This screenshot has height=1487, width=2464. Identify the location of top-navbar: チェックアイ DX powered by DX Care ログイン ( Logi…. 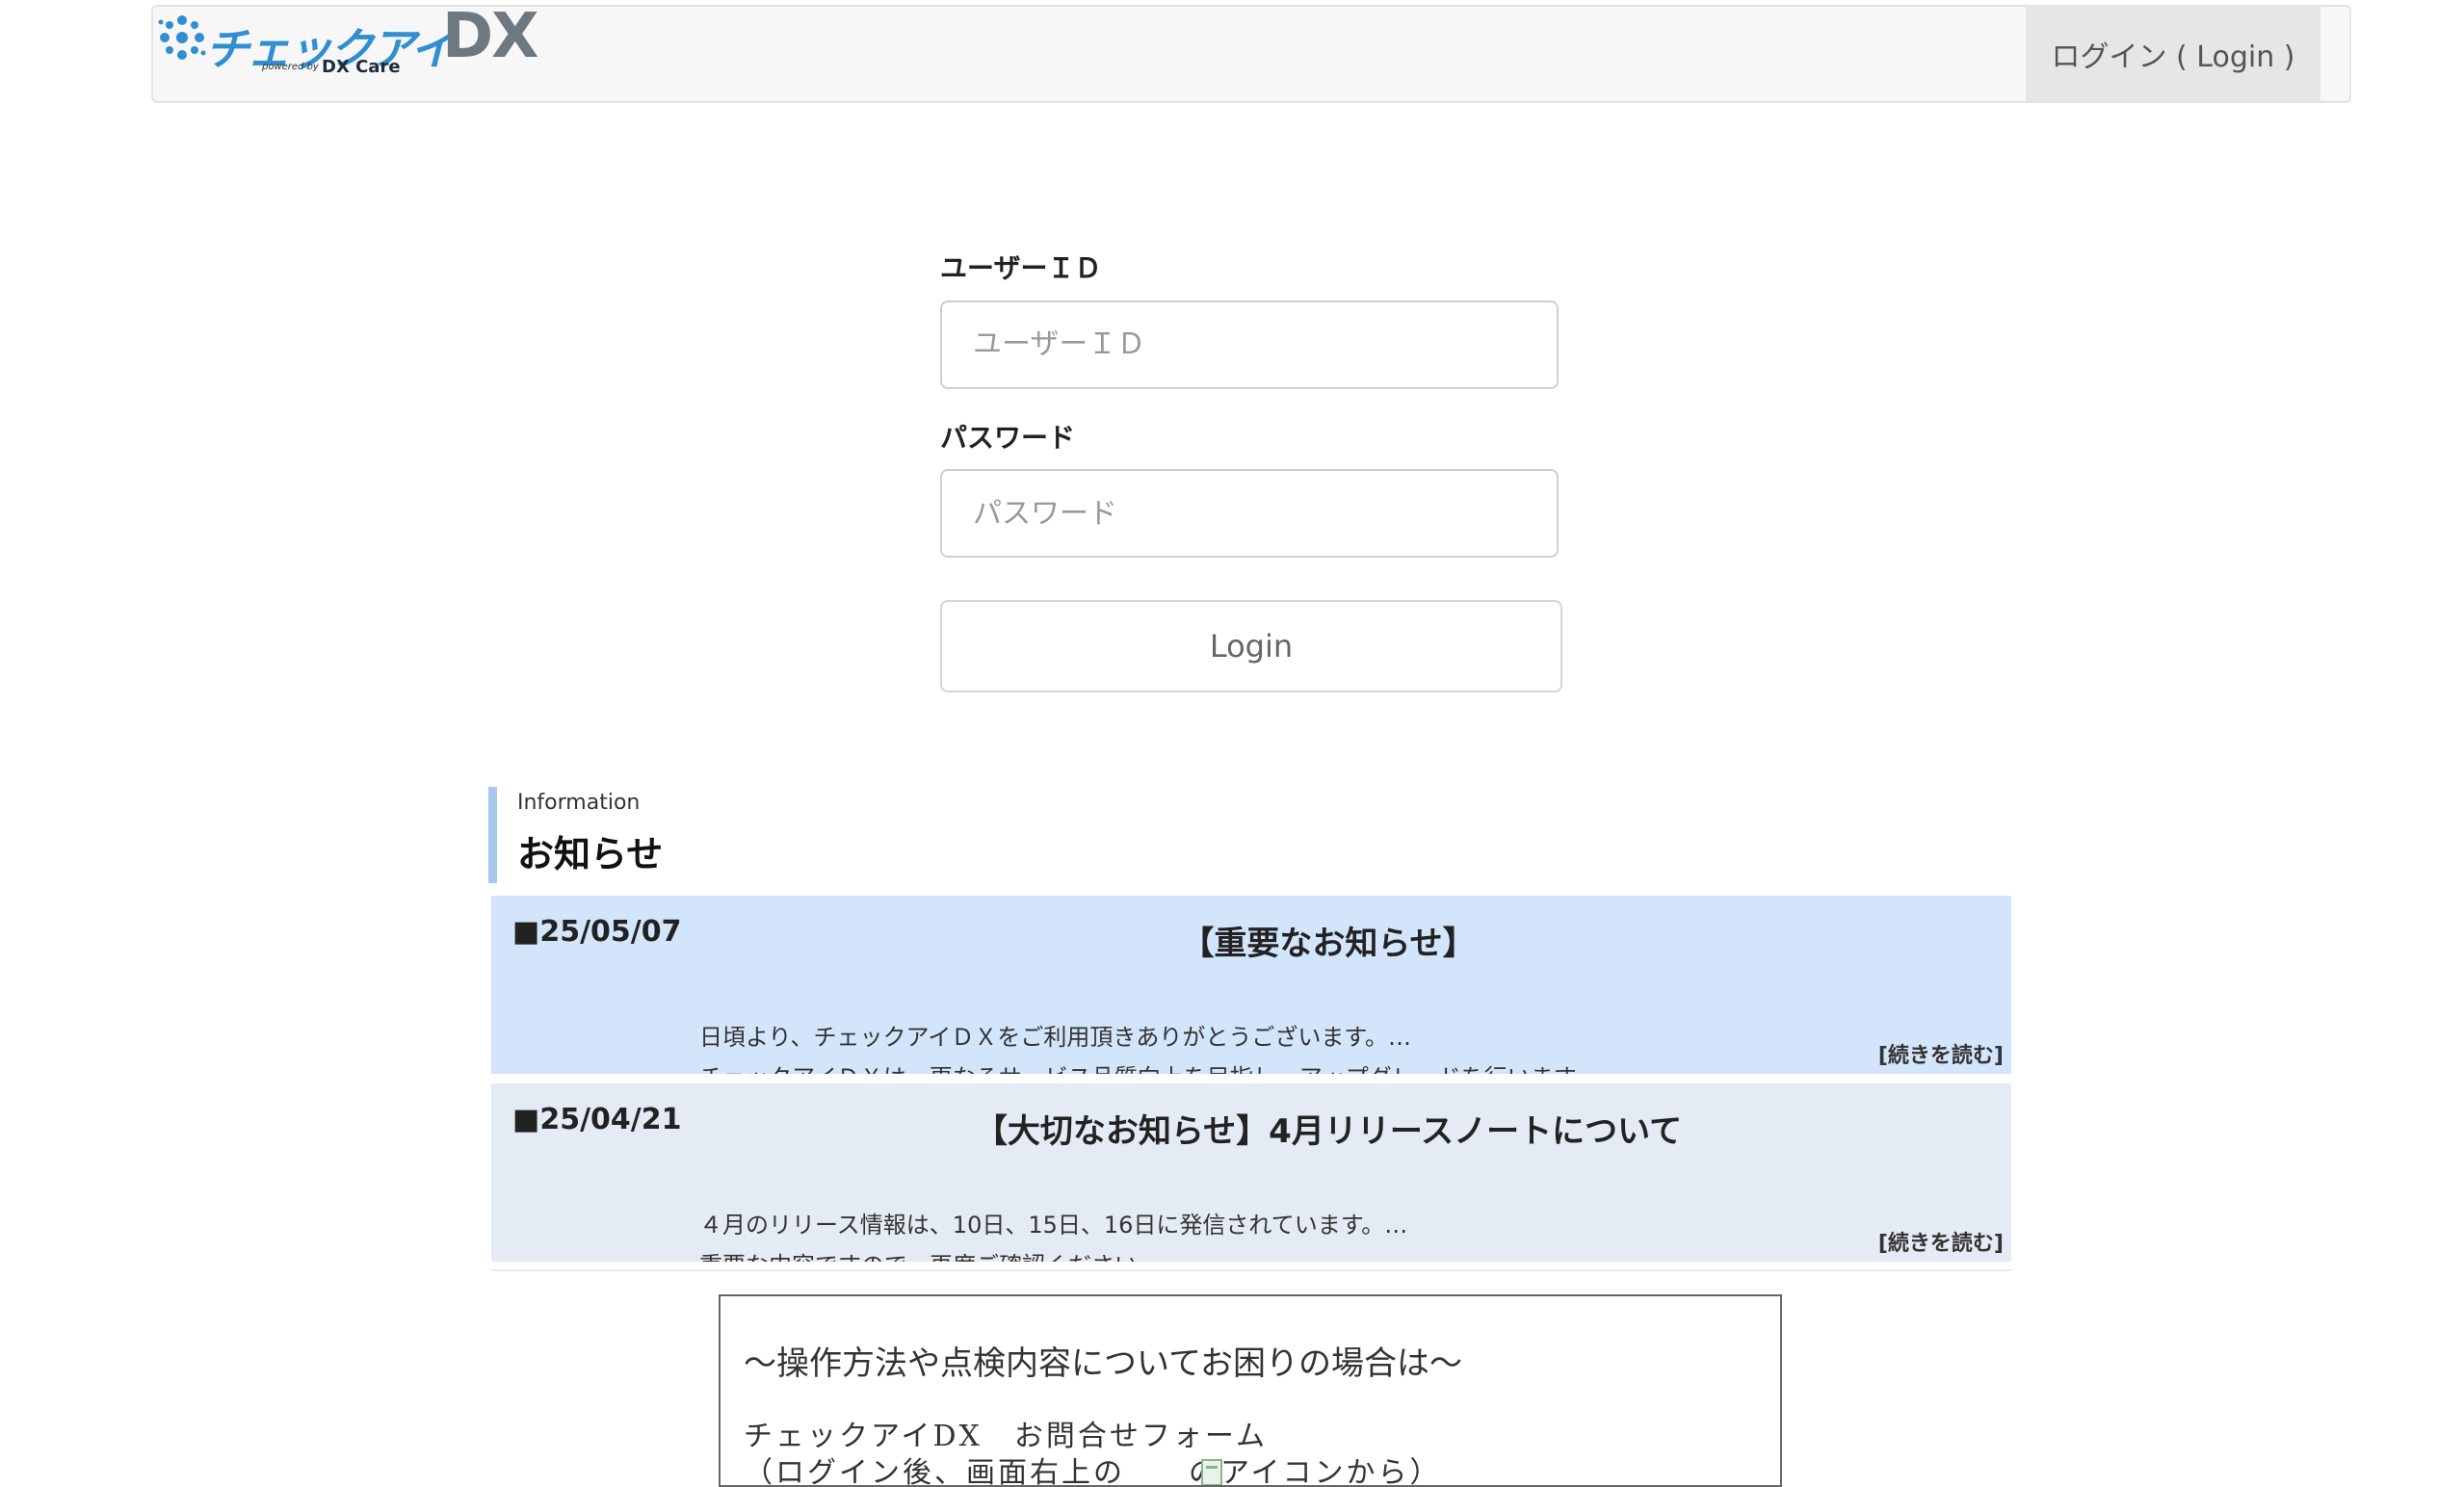
(1251, 52).